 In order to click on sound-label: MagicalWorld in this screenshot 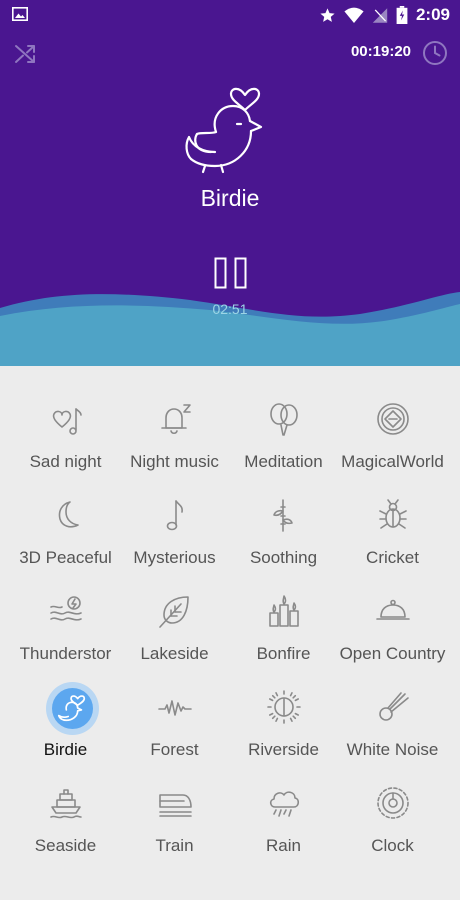, I will do `click(392, 461)`.